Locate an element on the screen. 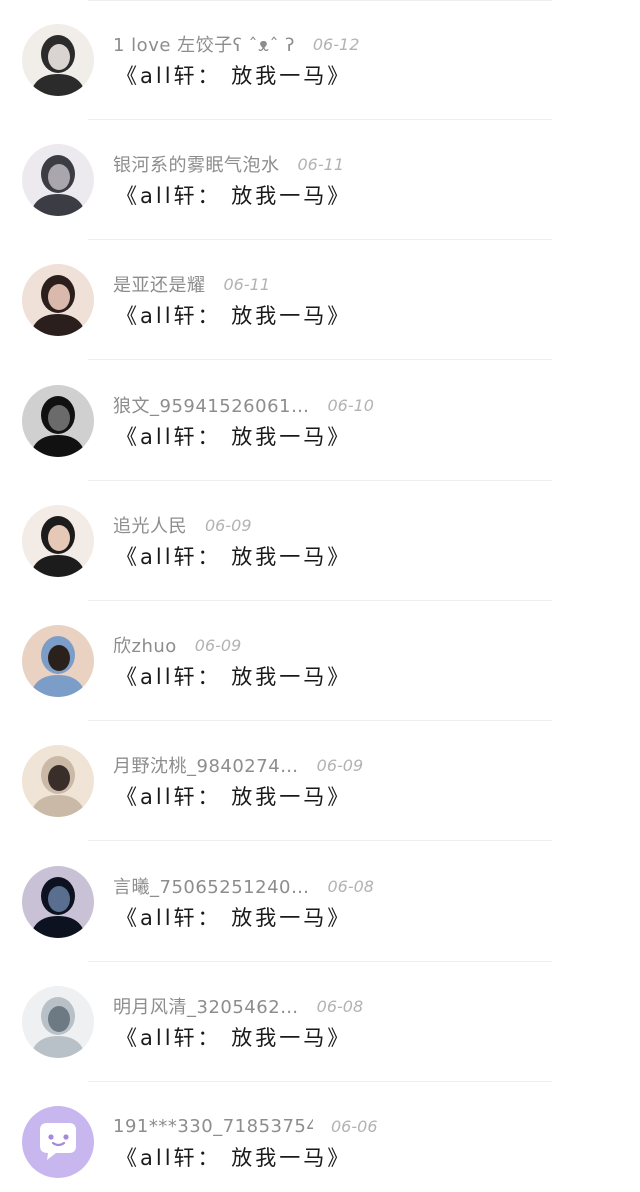 The image size is (640, 1192). chat-bubble-icon is located at coordinates (58, 1142).